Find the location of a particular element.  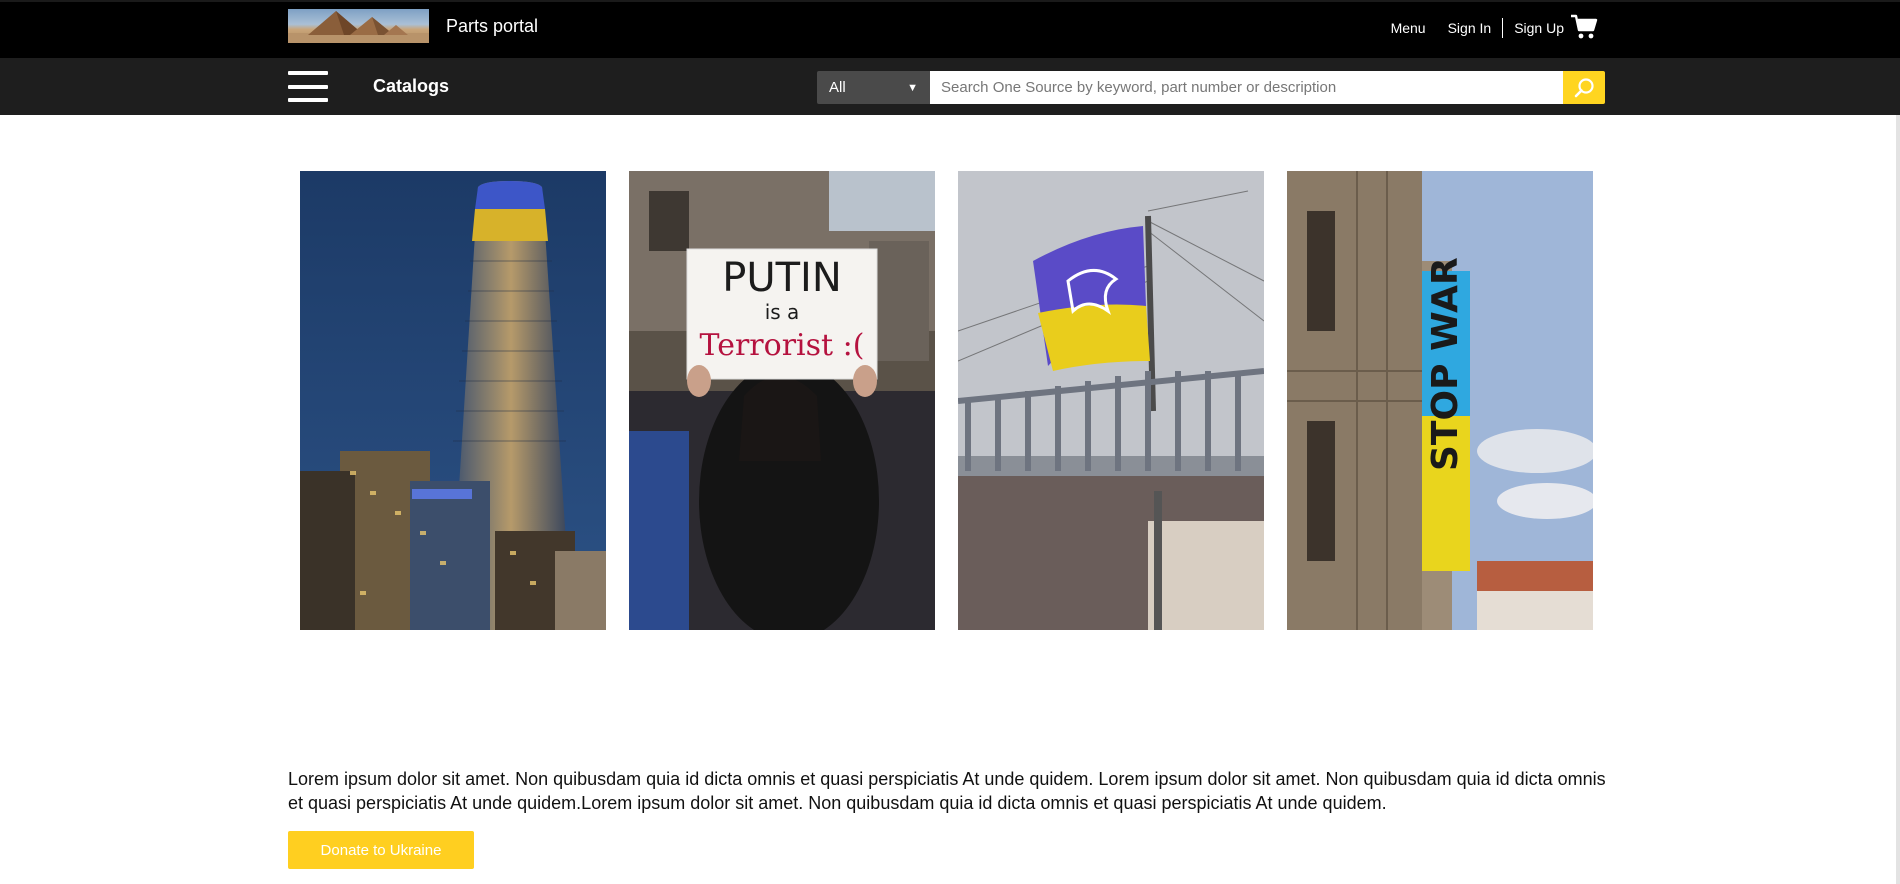

page-scrollbar is located at coordinates (1898, 499).